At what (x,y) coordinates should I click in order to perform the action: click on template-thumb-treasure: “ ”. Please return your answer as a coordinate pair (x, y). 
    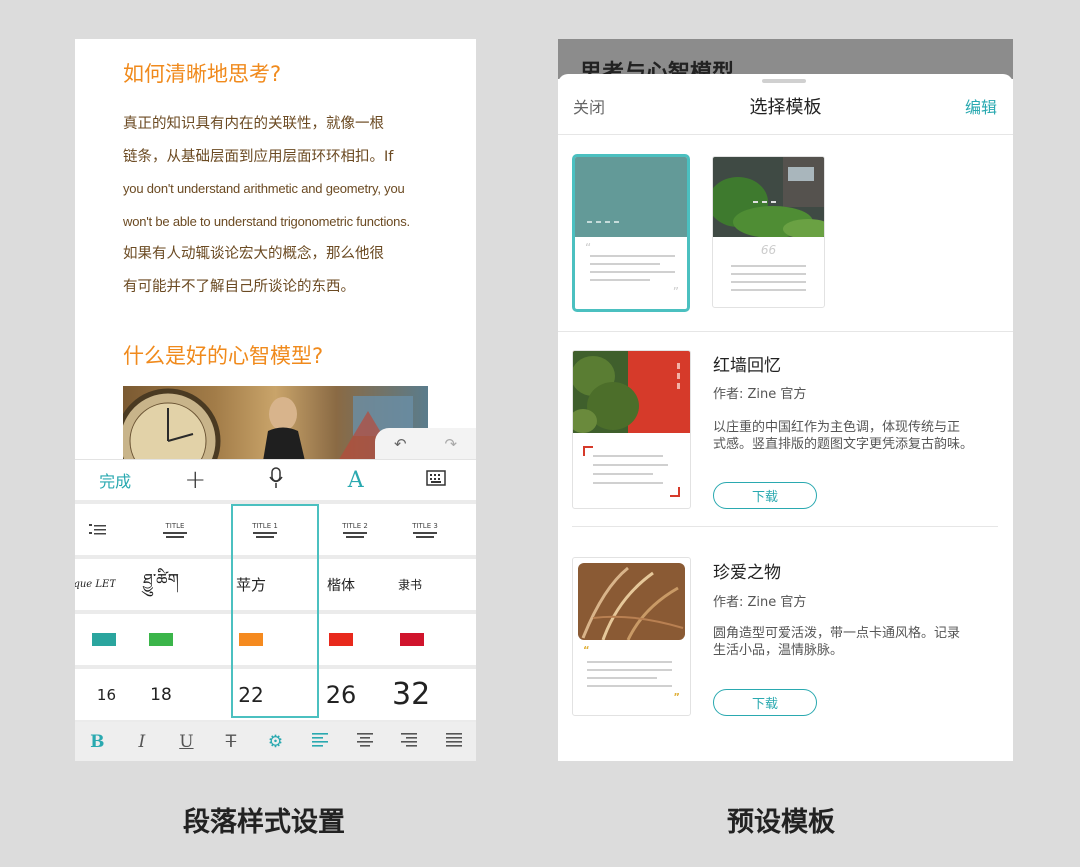
    Looking at the image, I should click on (631, 636).